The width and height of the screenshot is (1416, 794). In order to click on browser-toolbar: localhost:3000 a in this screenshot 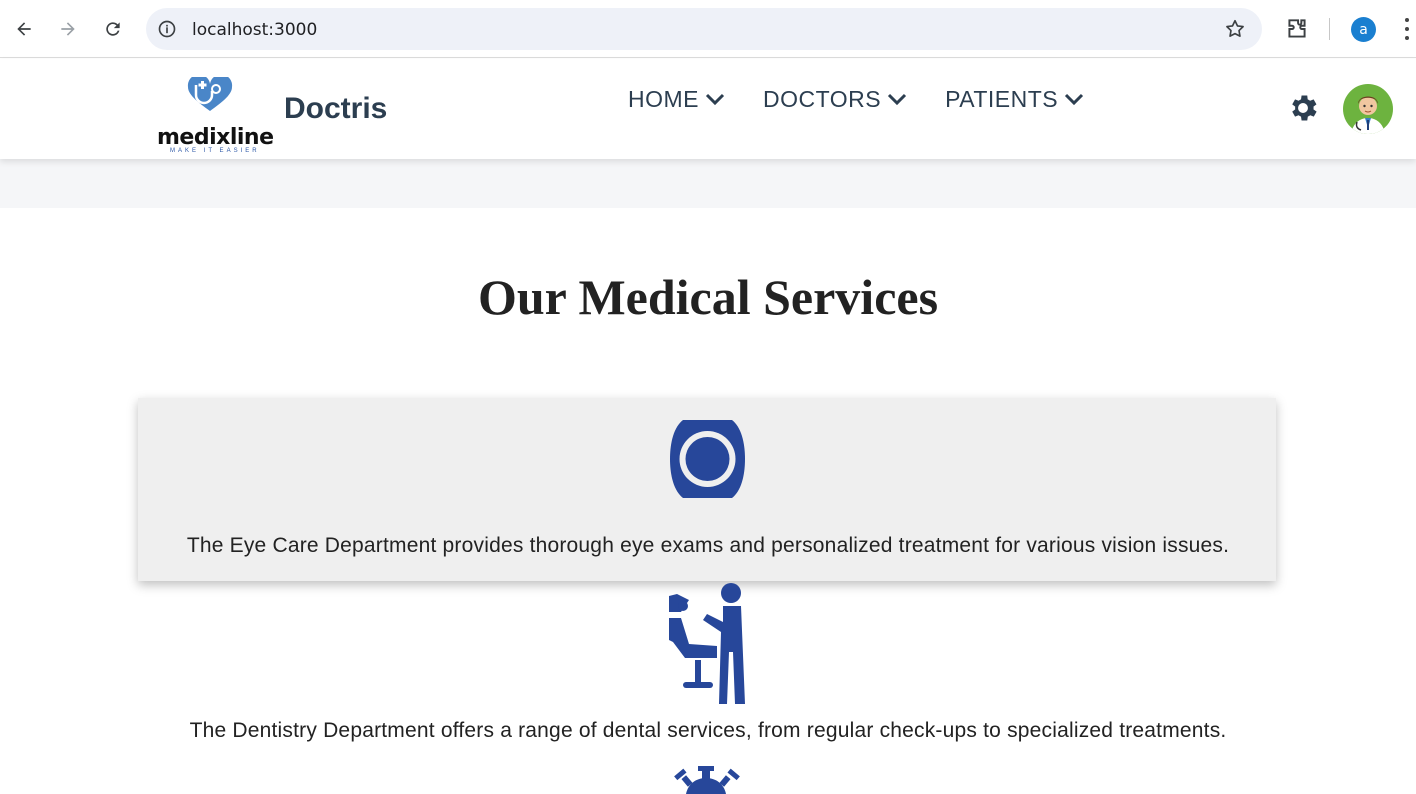, I will do `click(708, 29)`.